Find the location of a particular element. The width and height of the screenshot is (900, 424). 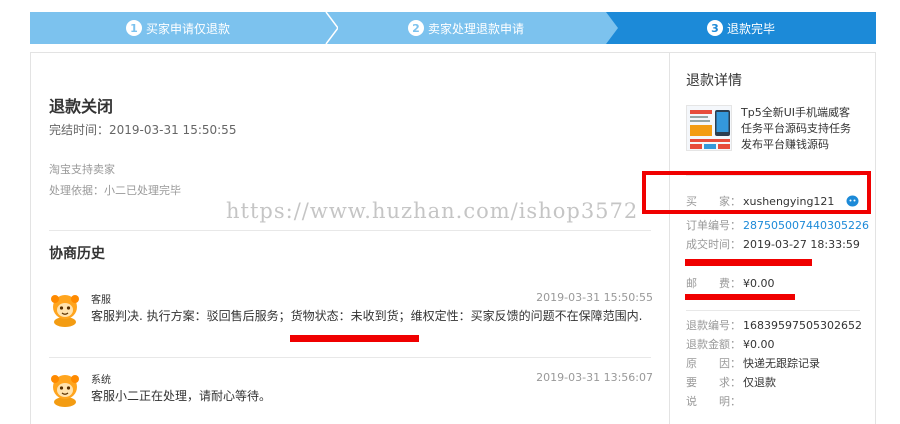

explanation-label: 说 明： is located at coordinates (713, 401).